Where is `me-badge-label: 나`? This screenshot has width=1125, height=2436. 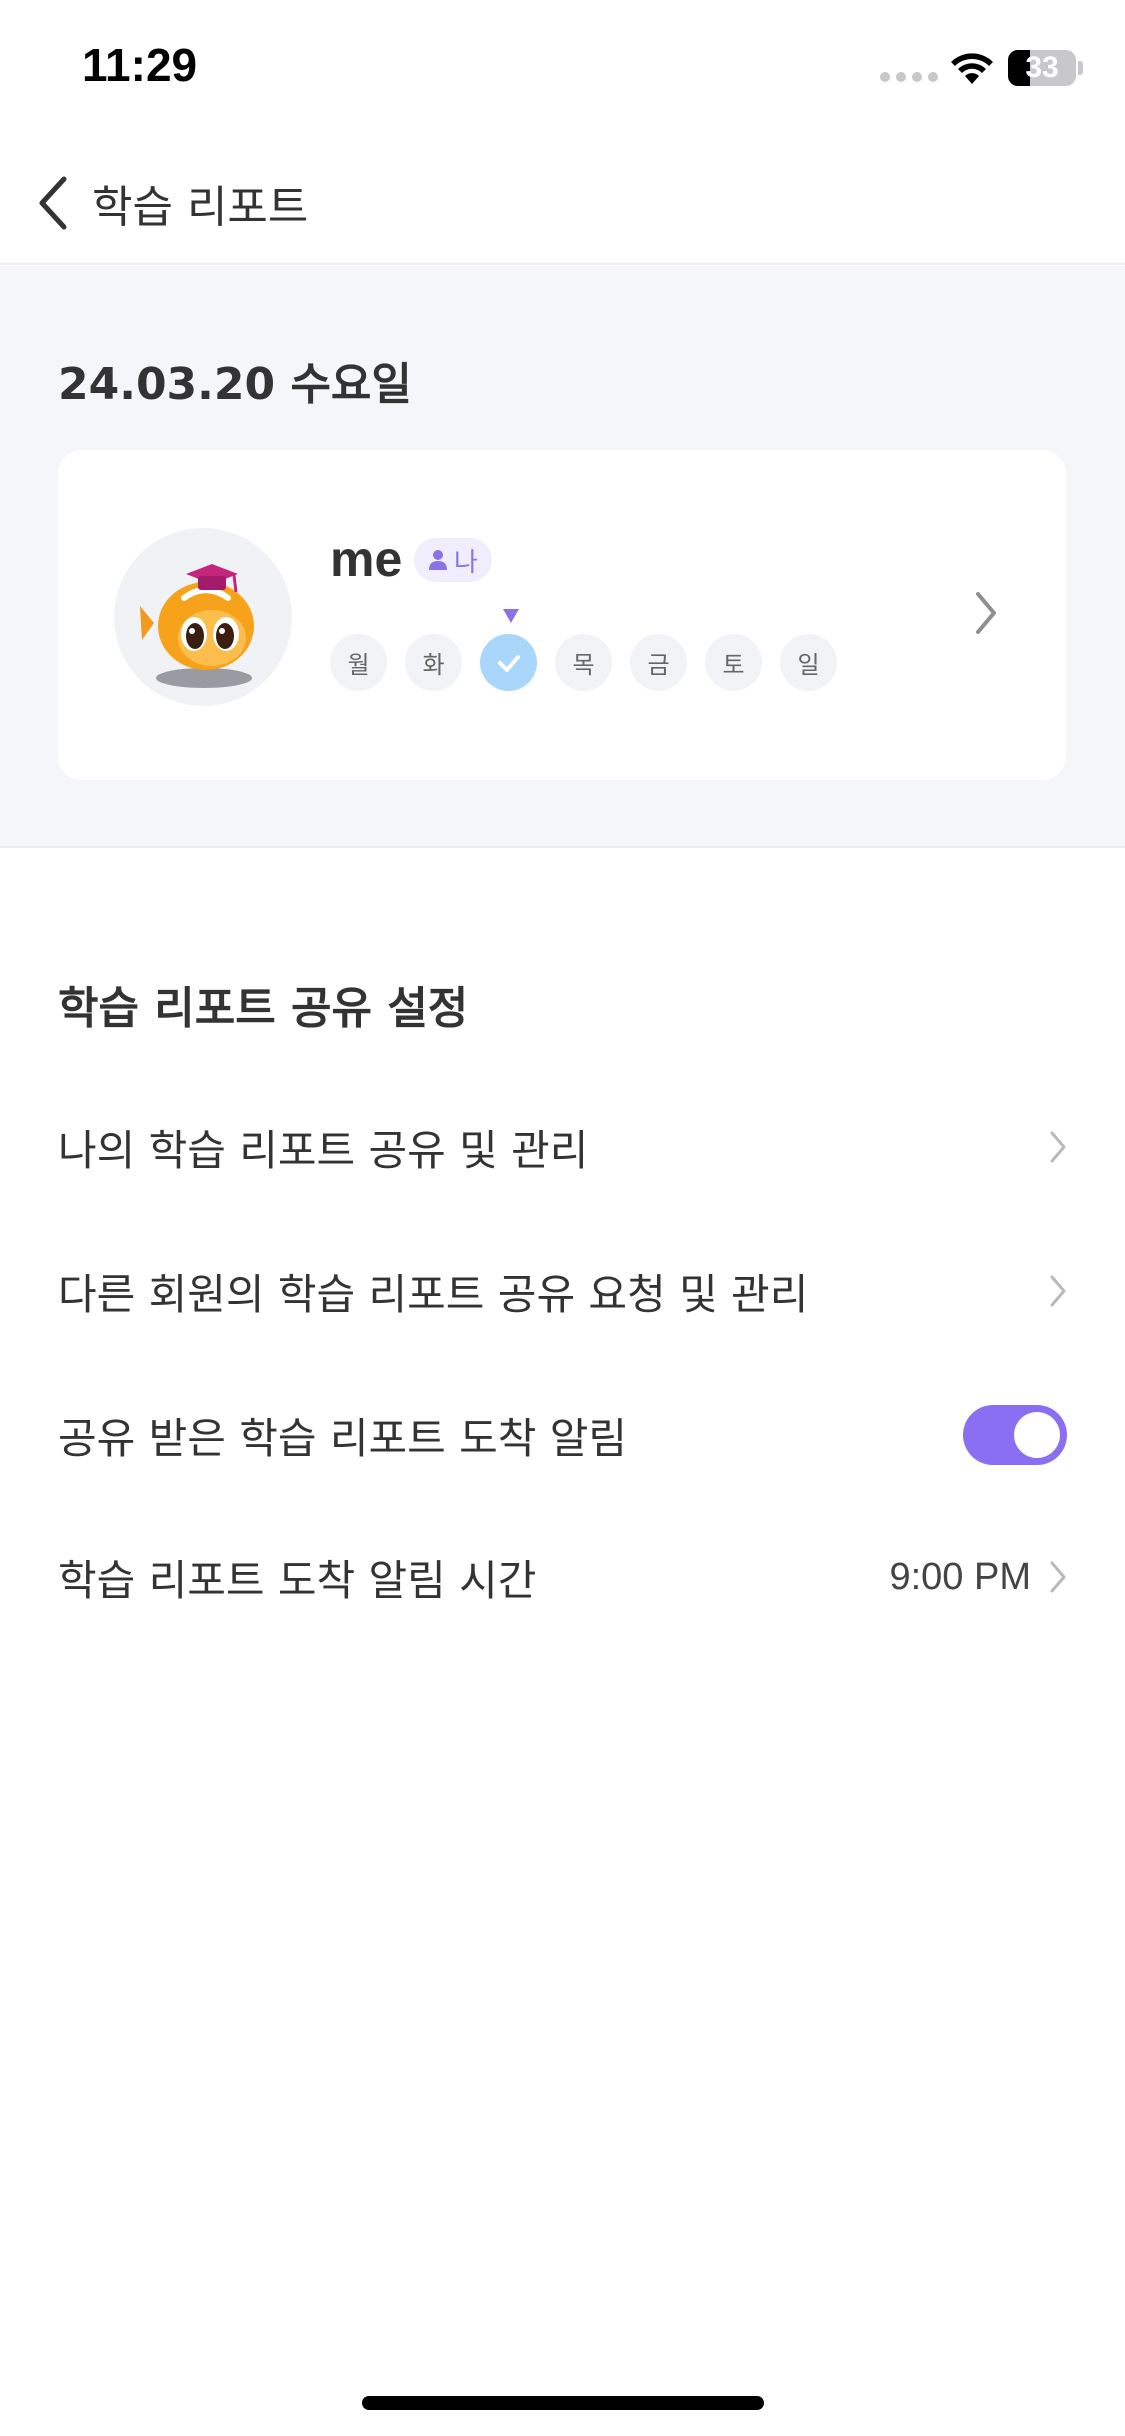
me-badge-label: 나 is located at coordinates (466, 562).